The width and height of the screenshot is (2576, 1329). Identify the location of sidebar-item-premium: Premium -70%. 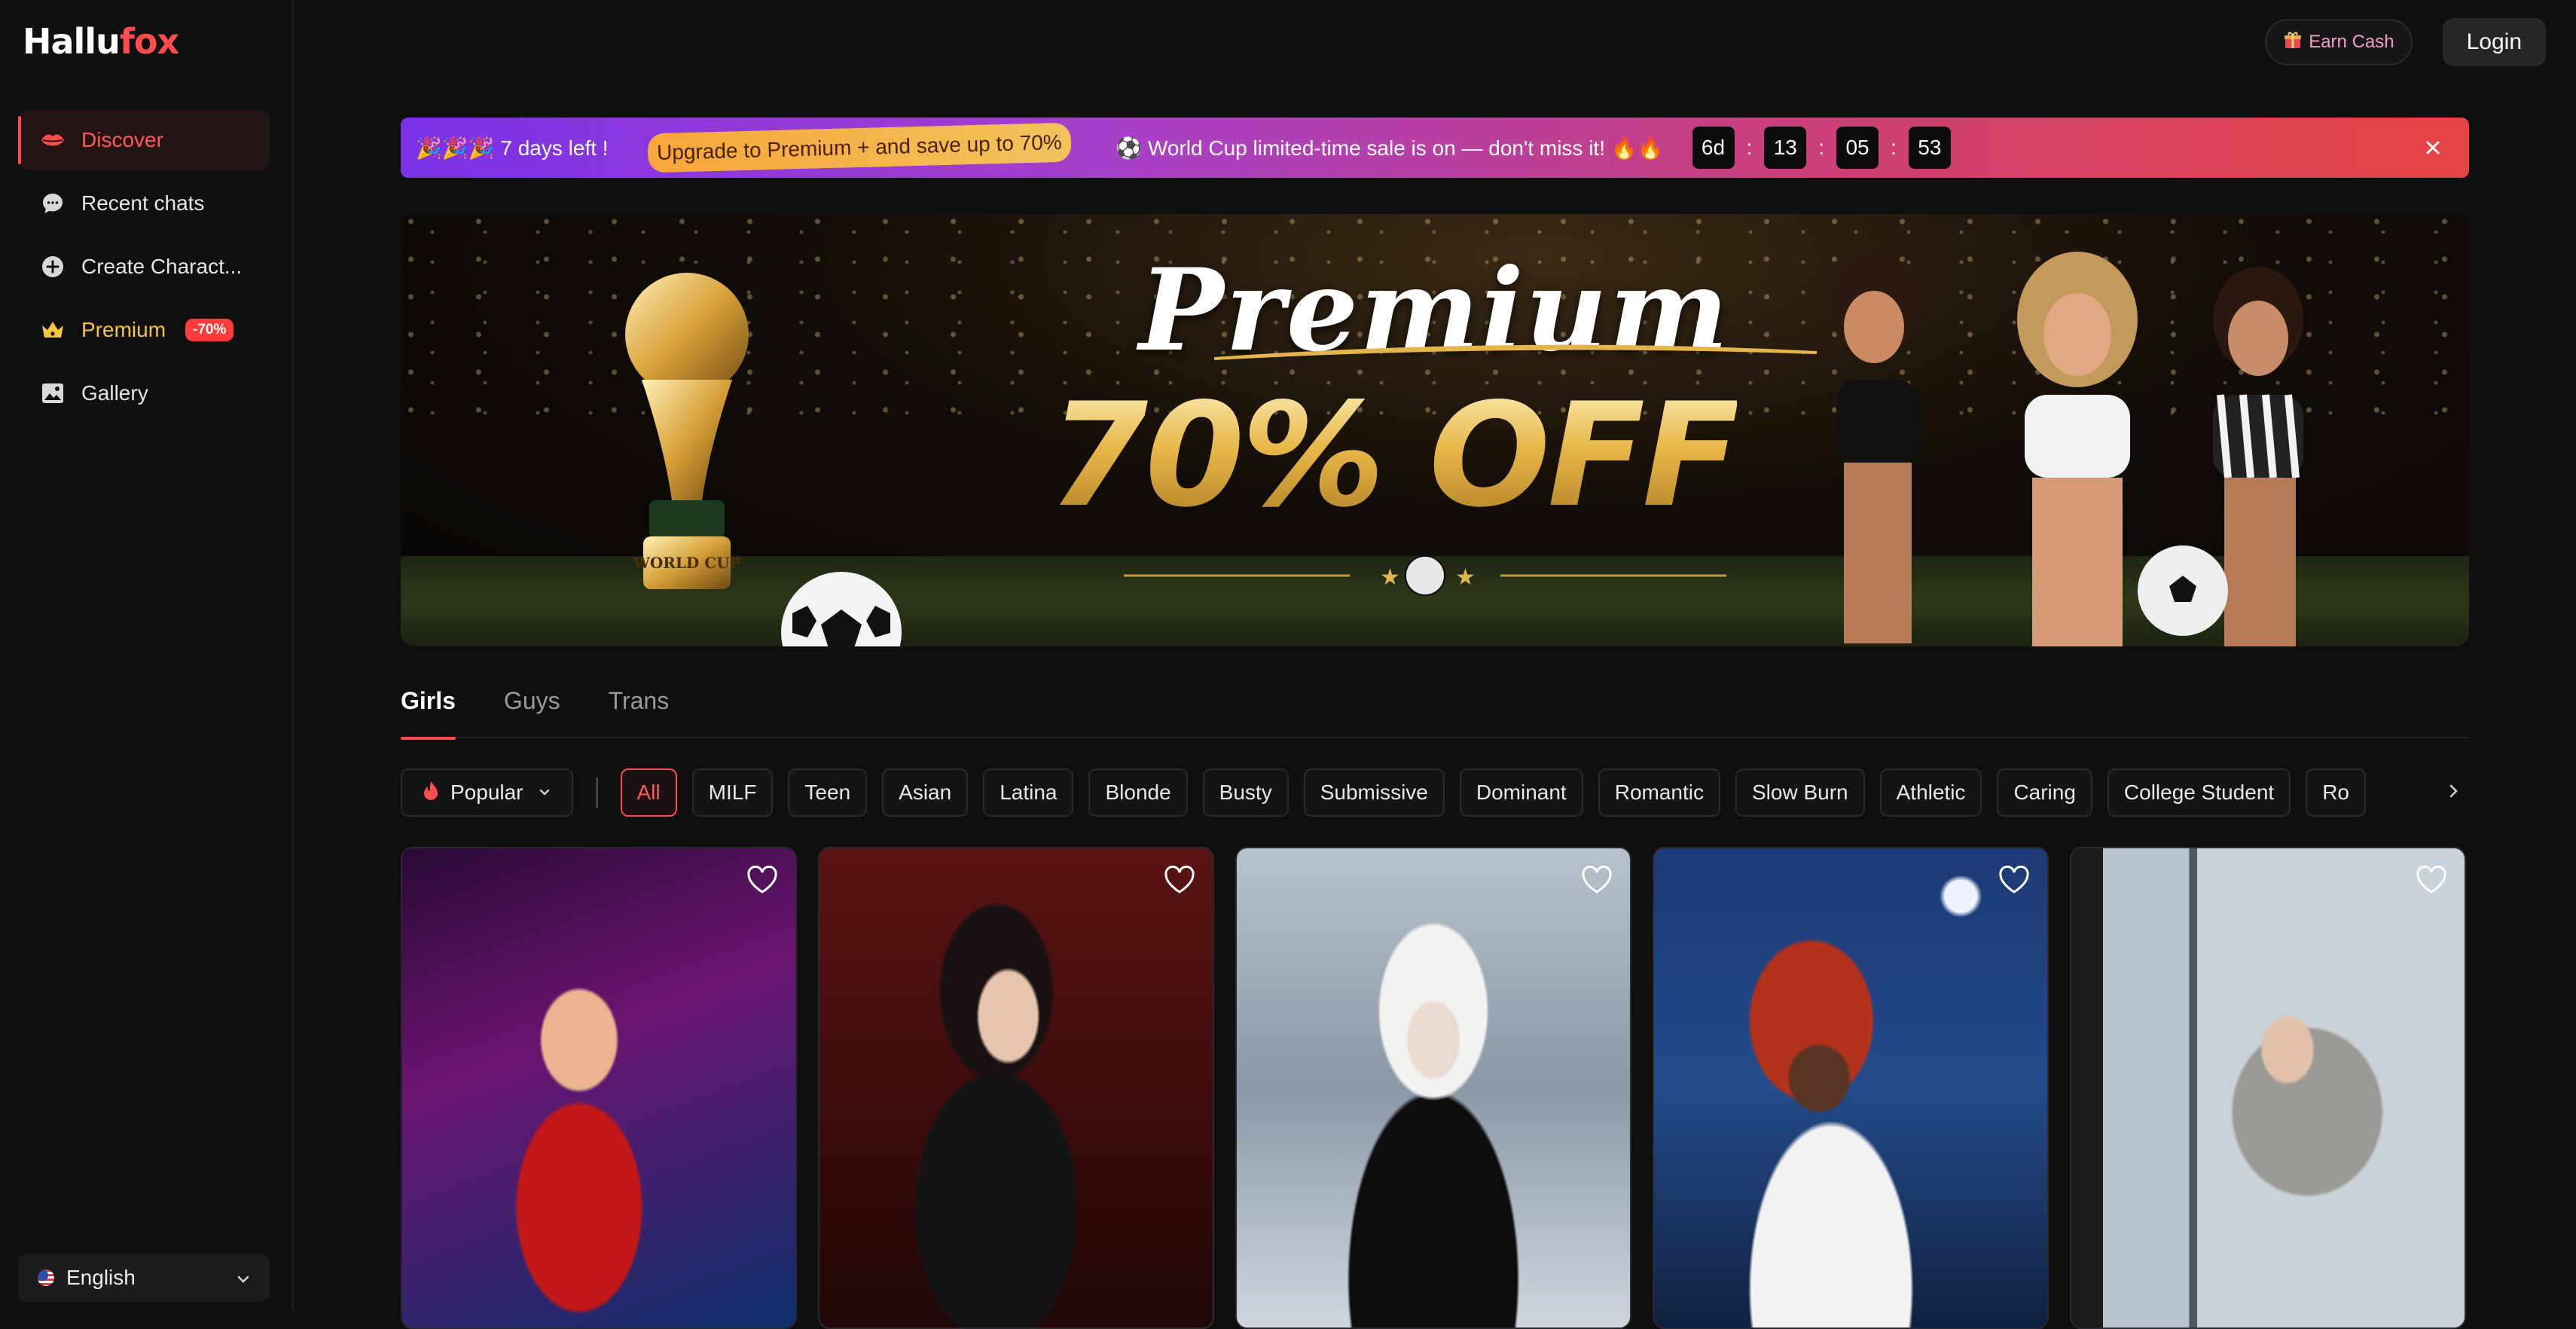
(144, 330).